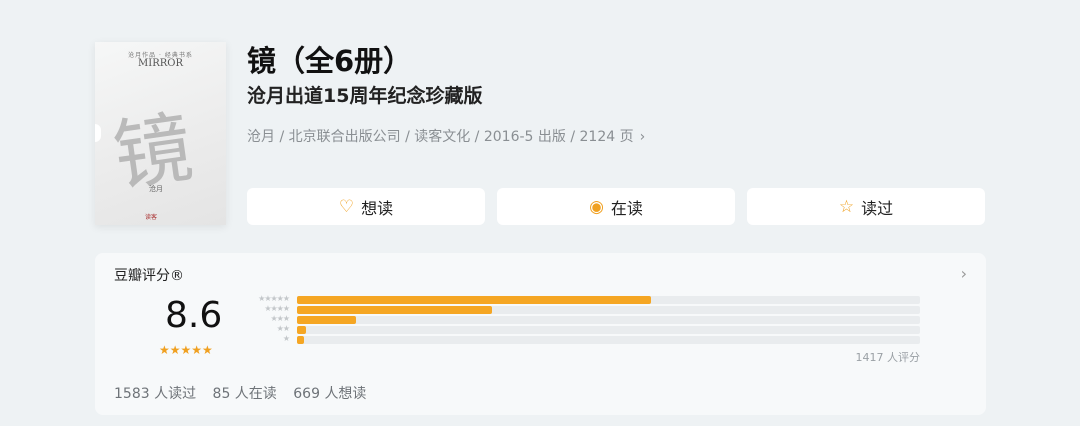 The image size is (1080, 426). I want to click on read-count: 1583 人读过, so click(155, 394).